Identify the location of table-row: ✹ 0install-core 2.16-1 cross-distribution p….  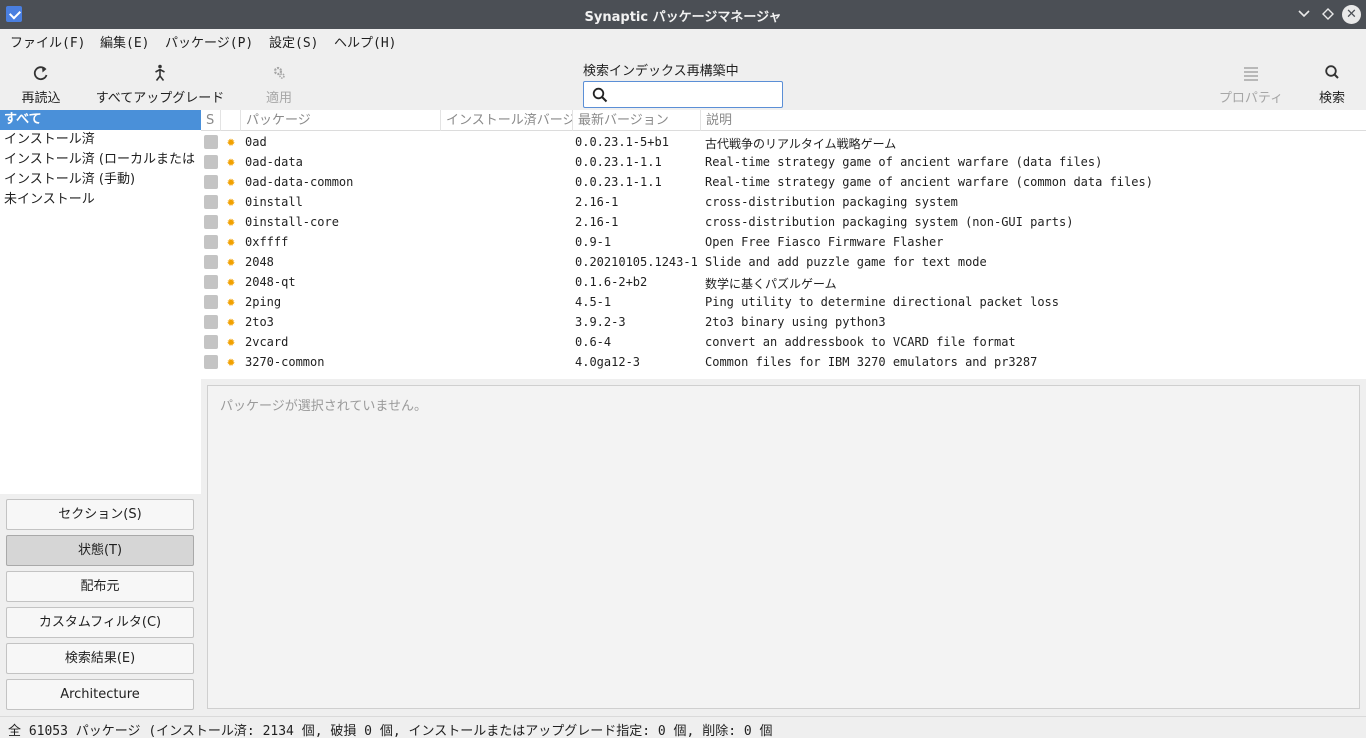
(783, 222).